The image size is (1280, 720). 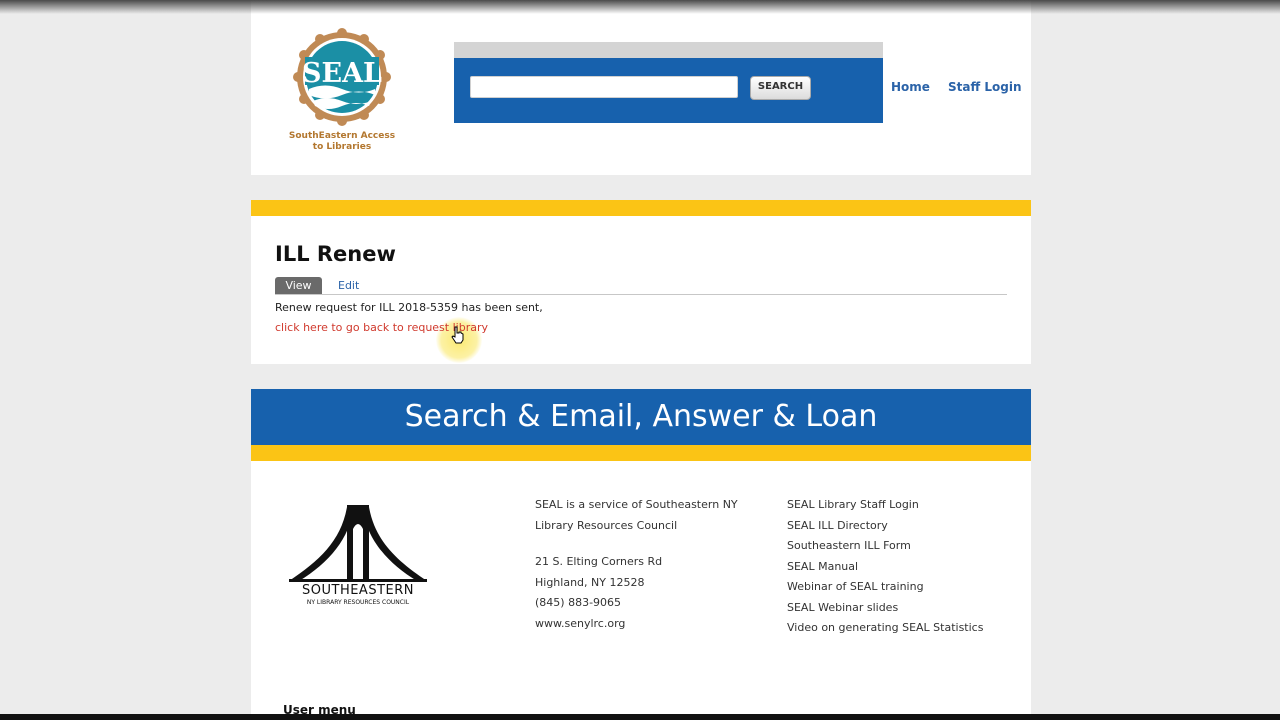 I want to click on seal-emblem-icon: SEAL, so click(x=342, y=77).